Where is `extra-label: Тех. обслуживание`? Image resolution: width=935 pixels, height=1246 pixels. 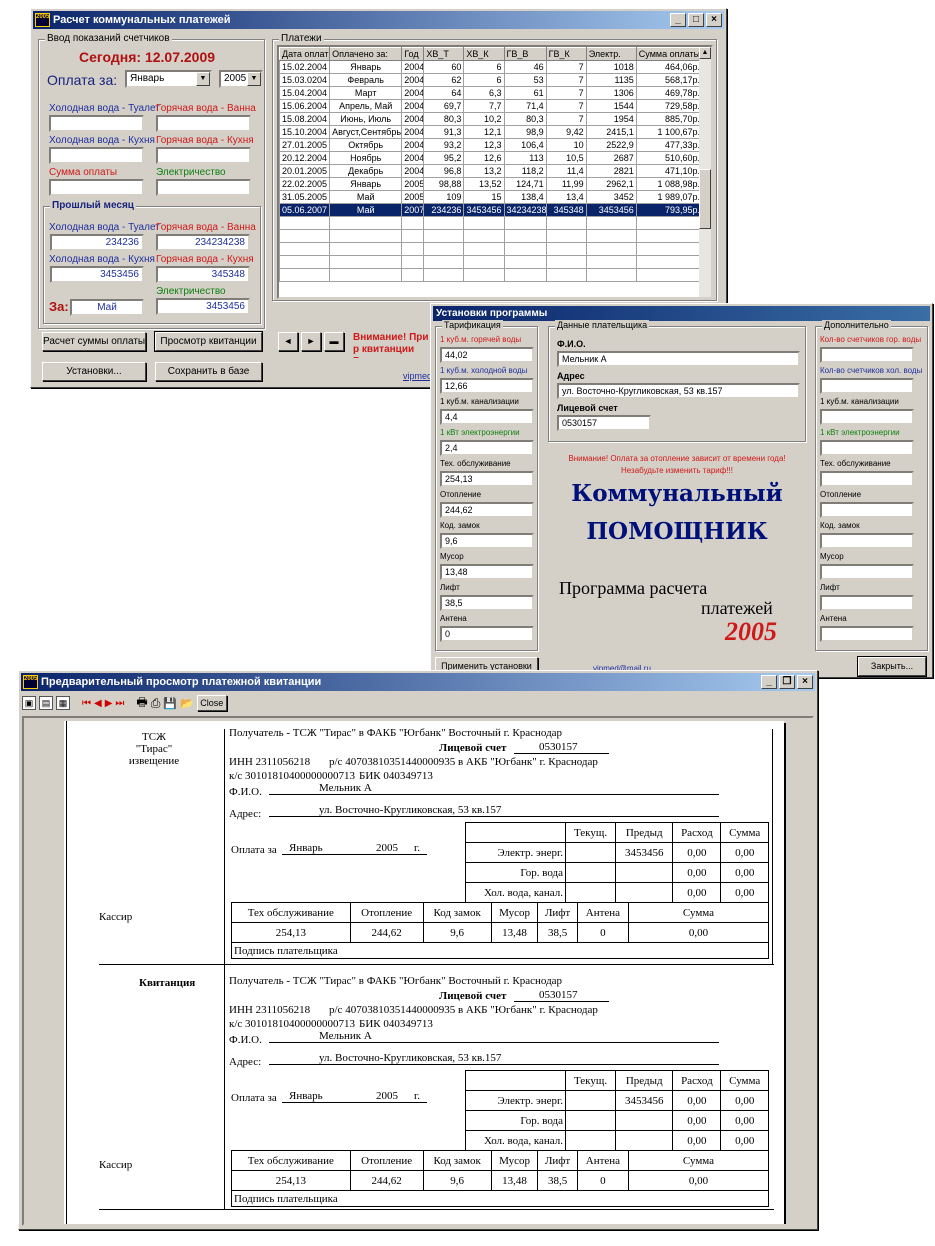 extra-label: Тех. обслуживание is located at coordinates (855, 463).